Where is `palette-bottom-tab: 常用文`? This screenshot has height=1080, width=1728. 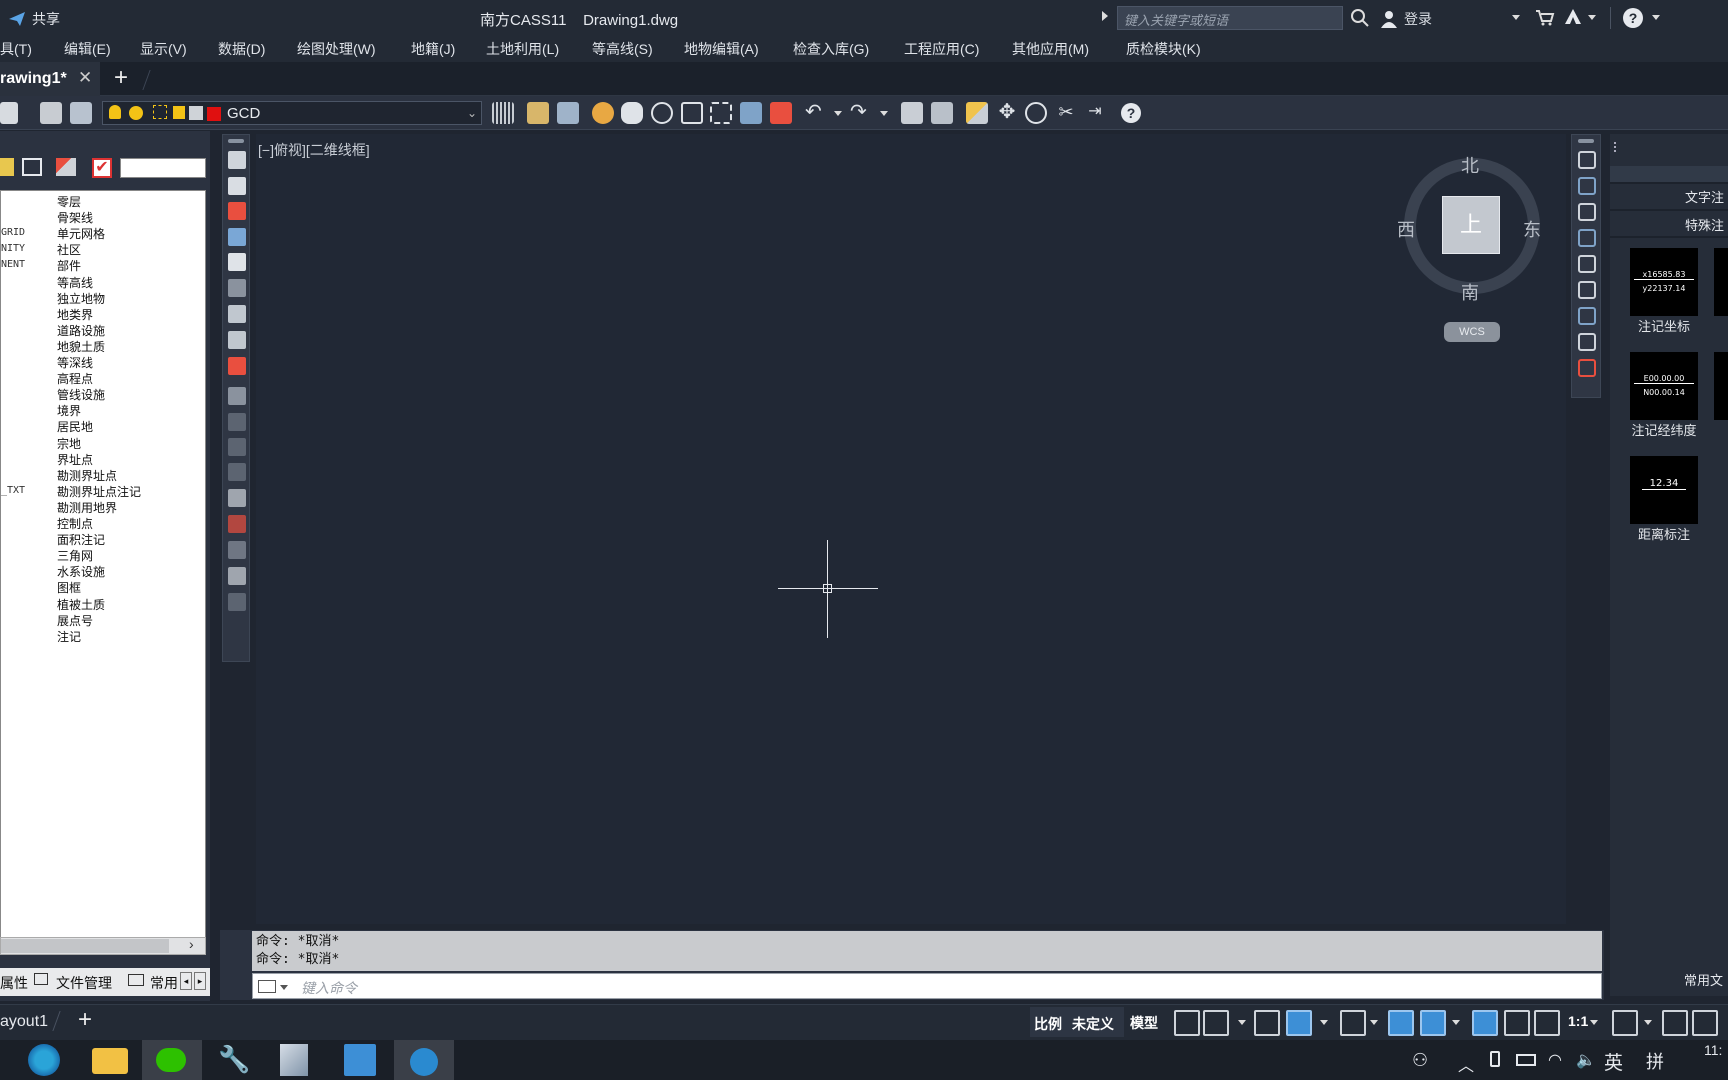
palette-bottom-tab: 常用文 is located at coordinates (1703, 979).